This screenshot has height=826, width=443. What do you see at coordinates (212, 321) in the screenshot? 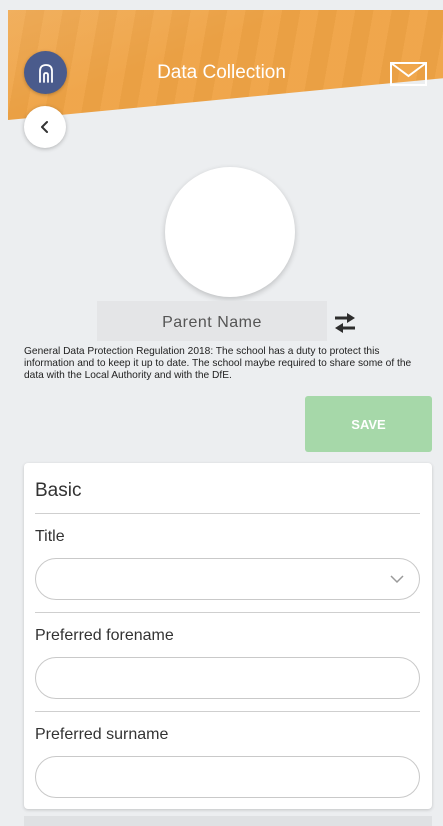
I see `parent-name: Parent Name` at bounding box center [212, 321].